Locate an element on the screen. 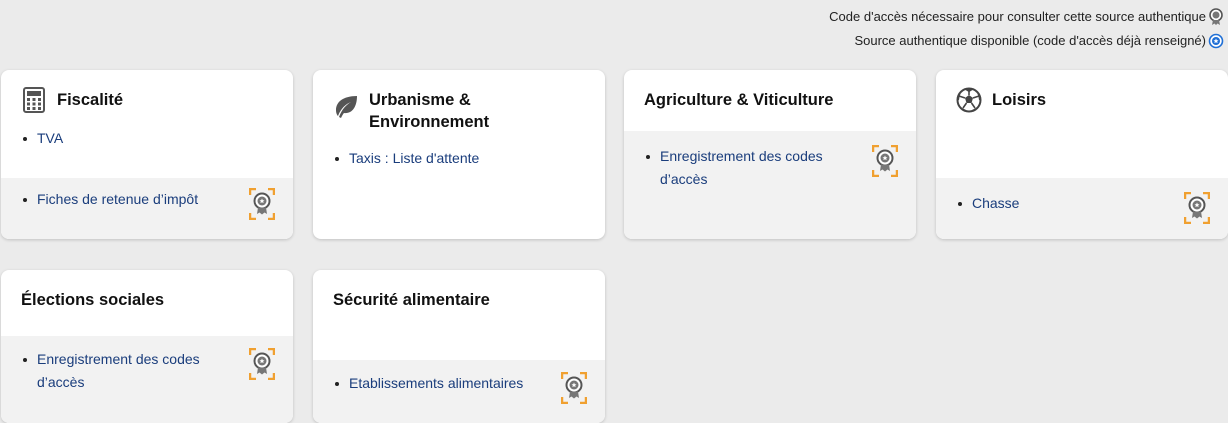 This screenshot has height=423, width=1228. award-badge-icon is located at coordinates (1216, 16).